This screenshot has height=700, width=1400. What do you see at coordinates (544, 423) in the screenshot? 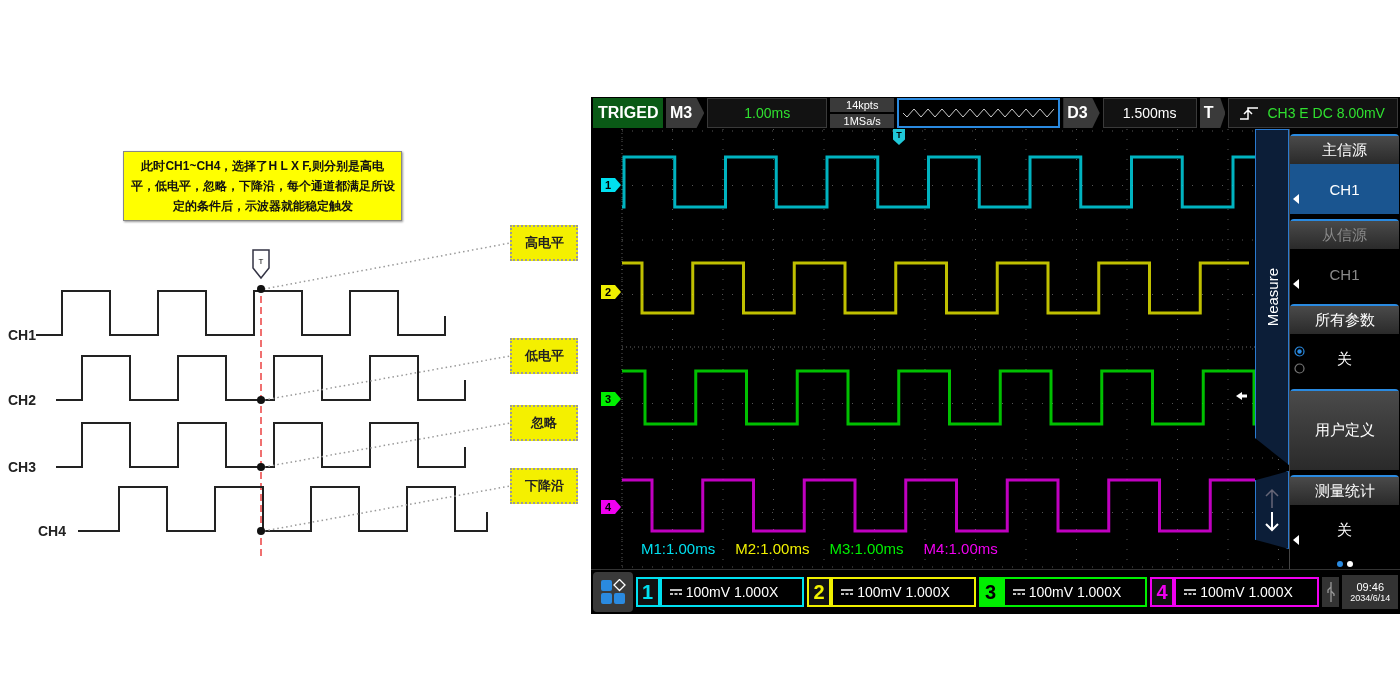
I see `condition-label: 忽略` at bounding box center [544, 423].